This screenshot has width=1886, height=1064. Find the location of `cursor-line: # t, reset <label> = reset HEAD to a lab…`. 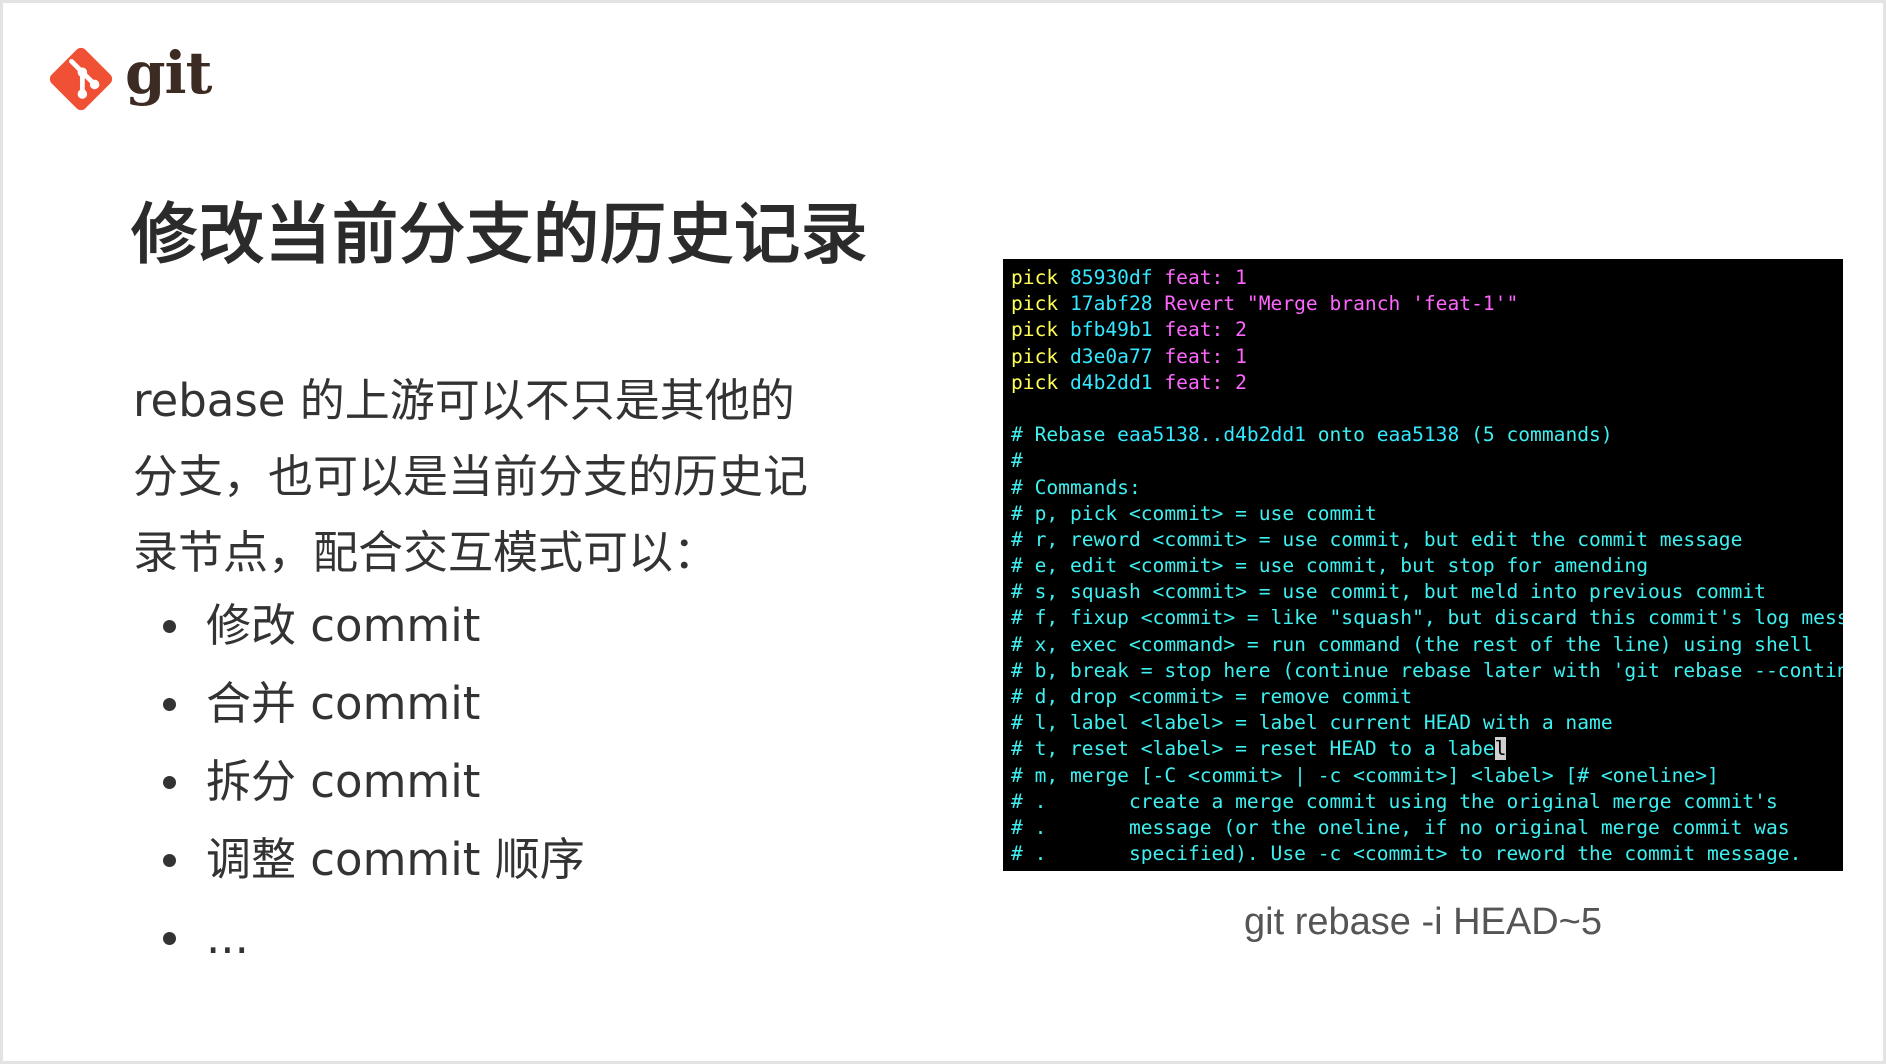

cursor-line: # t, reset <label> = reset HEAD to a lab… is located at coordinates (1259, 749).